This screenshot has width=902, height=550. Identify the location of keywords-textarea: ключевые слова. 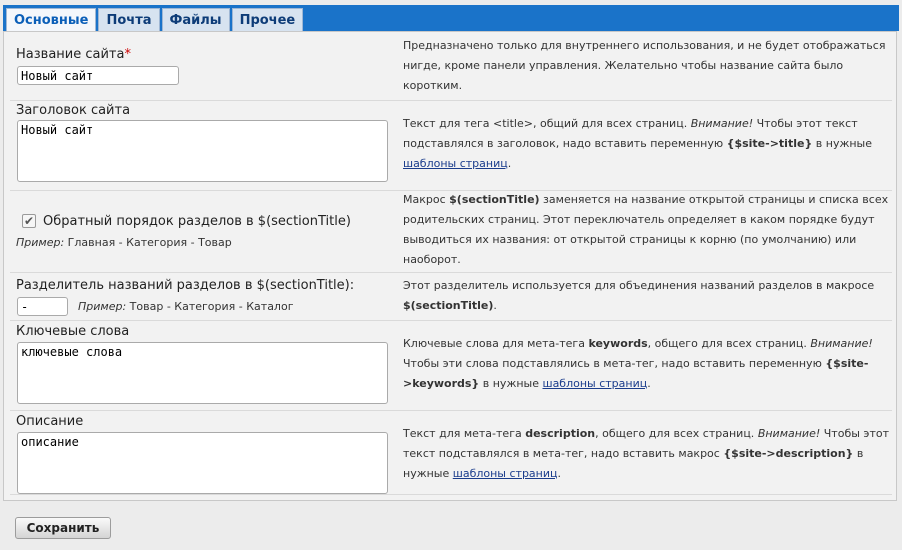
(202, 373).